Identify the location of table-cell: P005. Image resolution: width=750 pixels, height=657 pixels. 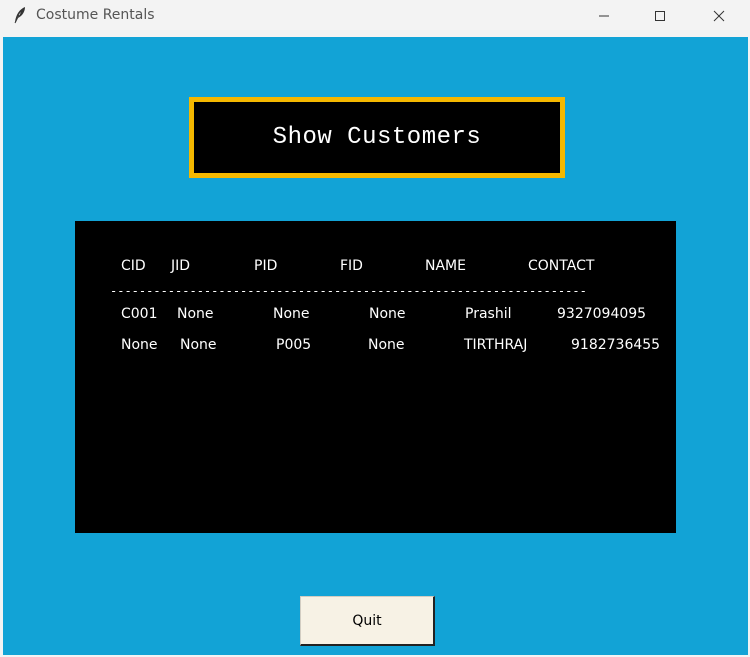
(294, 345).